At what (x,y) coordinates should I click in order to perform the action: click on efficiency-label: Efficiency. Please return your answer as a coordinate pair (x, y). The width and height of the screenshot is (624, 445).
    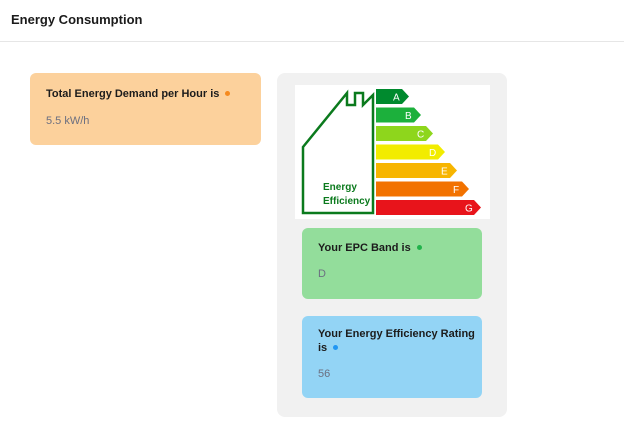
    Looking at the image, I should click on (347, 201).